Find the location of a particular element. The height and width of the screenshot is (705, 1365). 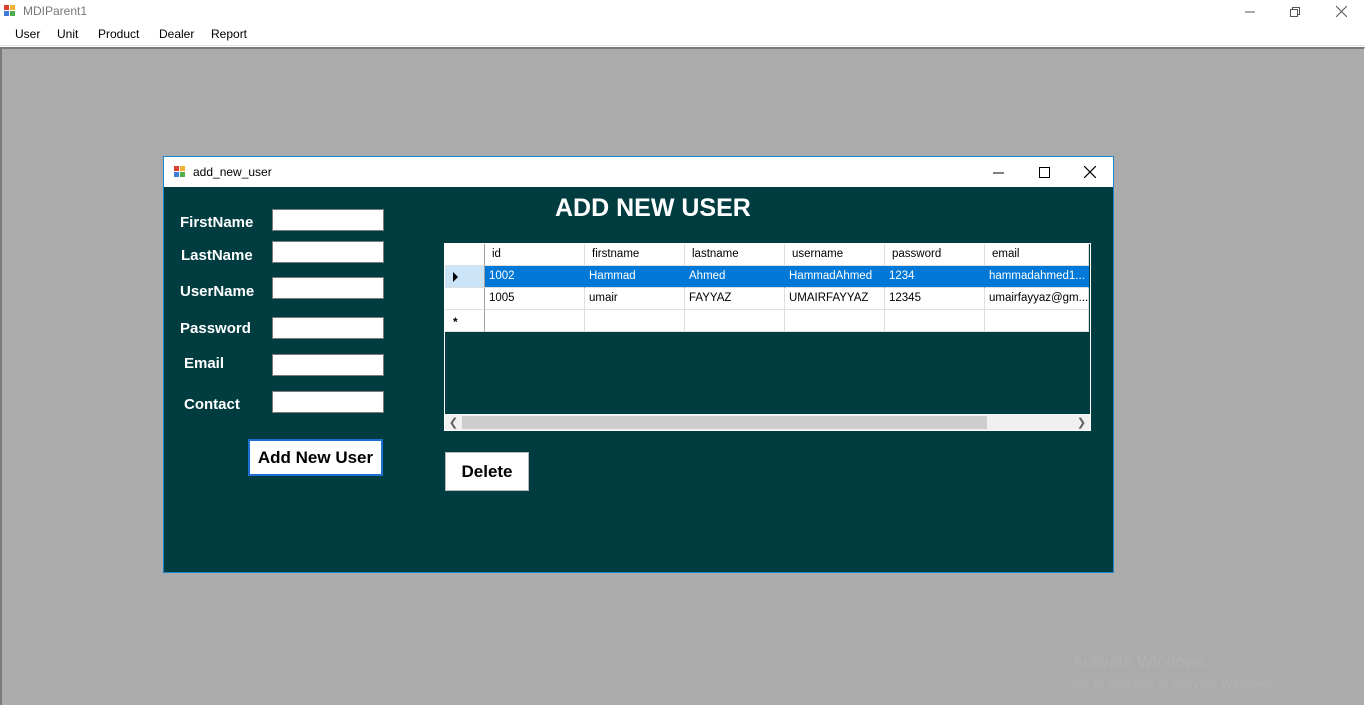

password-field is located at coordinates (328, 328).